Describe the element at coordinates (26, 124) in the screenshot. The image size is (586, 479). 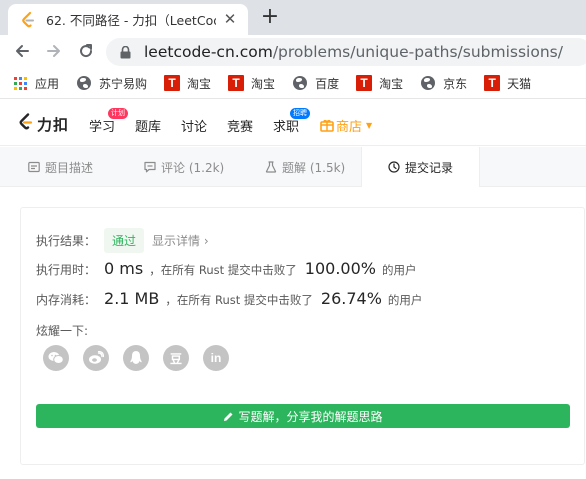
I see `leetcode-logo-icon` at that location.